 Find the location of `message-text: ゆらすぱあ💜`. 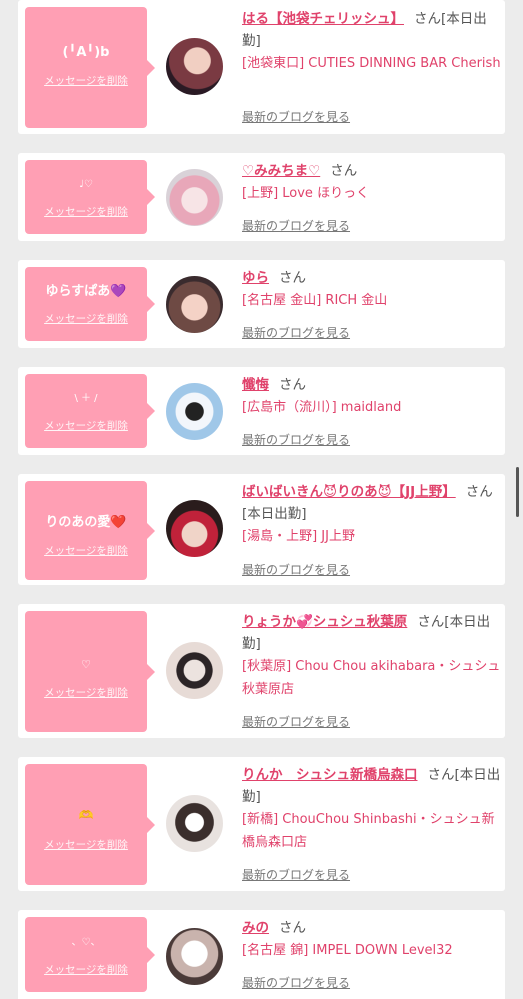

message-text: ゆらすぱあ💜 is located at coordinates (86, 291).